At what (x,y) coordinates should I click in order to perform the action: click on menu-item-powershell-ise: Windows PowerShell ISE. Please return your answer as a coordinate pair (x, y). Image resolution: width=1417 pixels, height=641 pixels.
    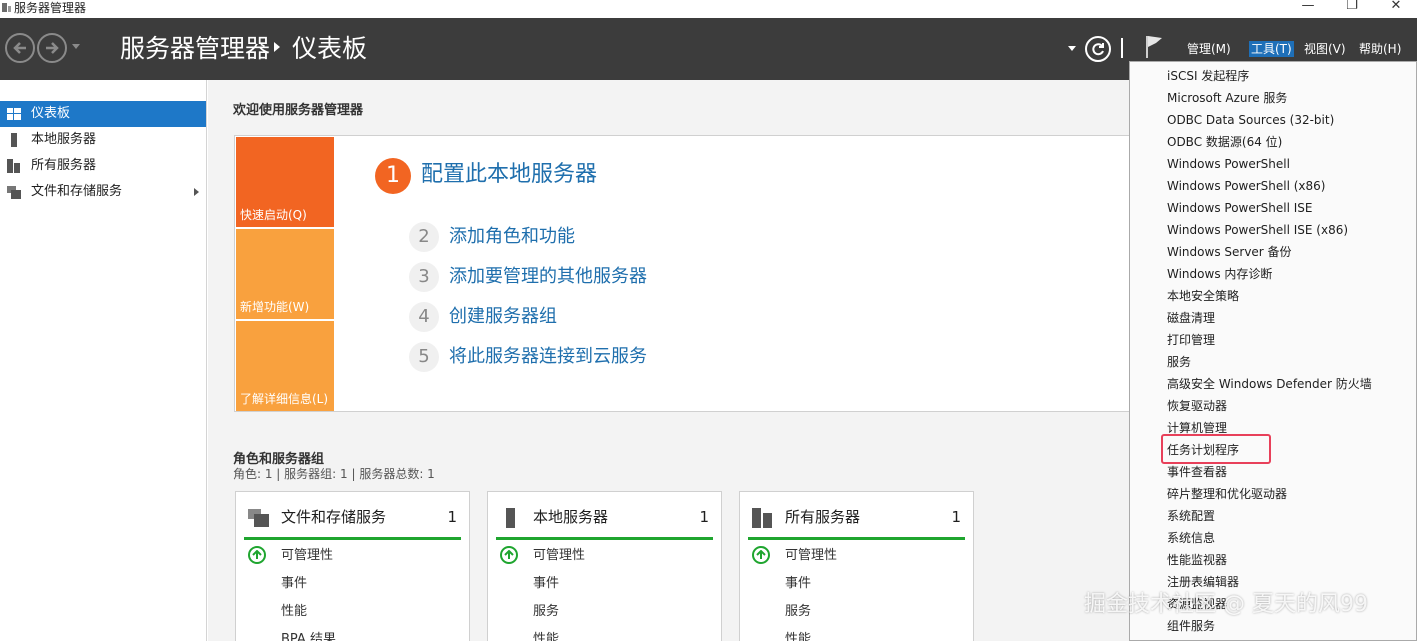
    Looking at the image, I should click on (1240, 208).